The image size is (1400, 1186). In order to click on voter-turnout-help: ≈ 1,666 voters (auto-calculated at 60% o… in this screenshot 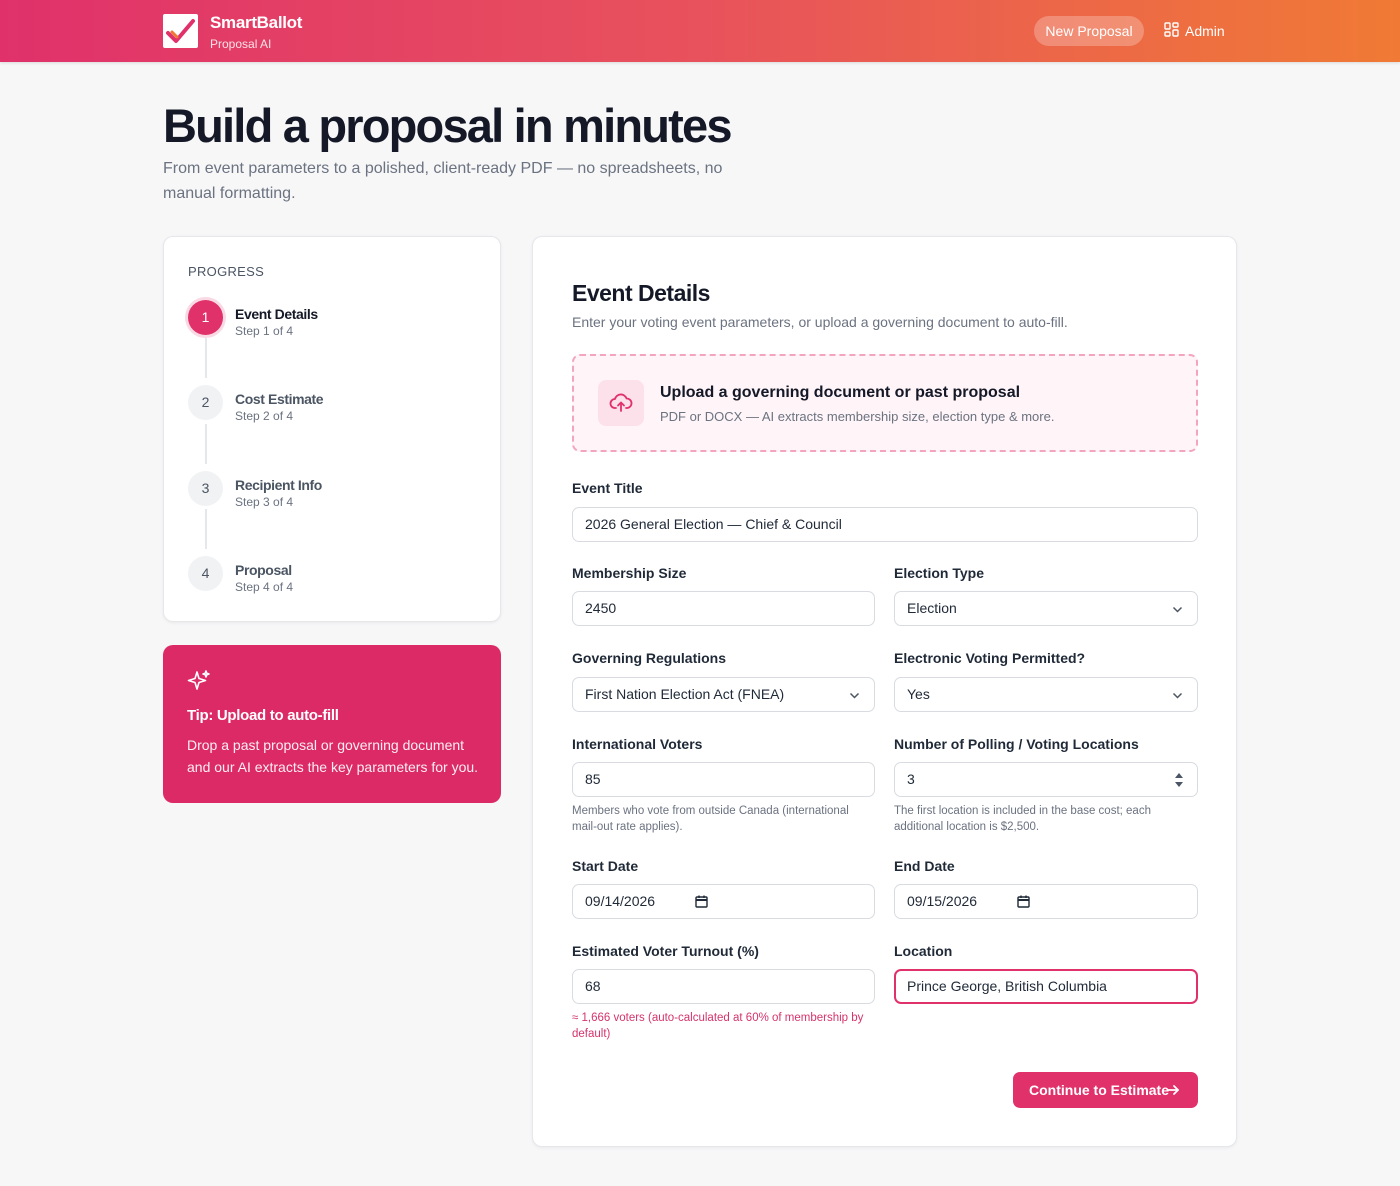, I will do `click(718, 1026)`.